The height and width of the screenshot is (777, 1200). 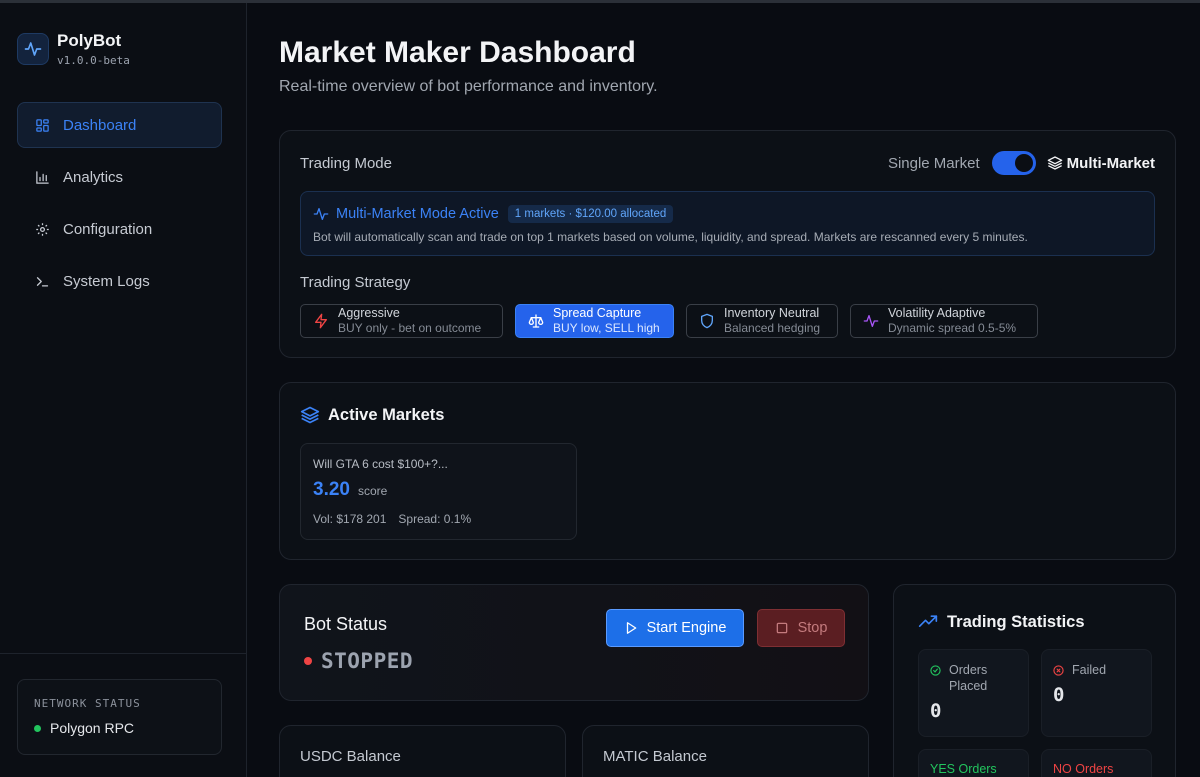 What do you see at coordinates (1083, 769) in the screenshot?
I see `no-orders-label: NO Orders` at bounding box center [1083, 769].